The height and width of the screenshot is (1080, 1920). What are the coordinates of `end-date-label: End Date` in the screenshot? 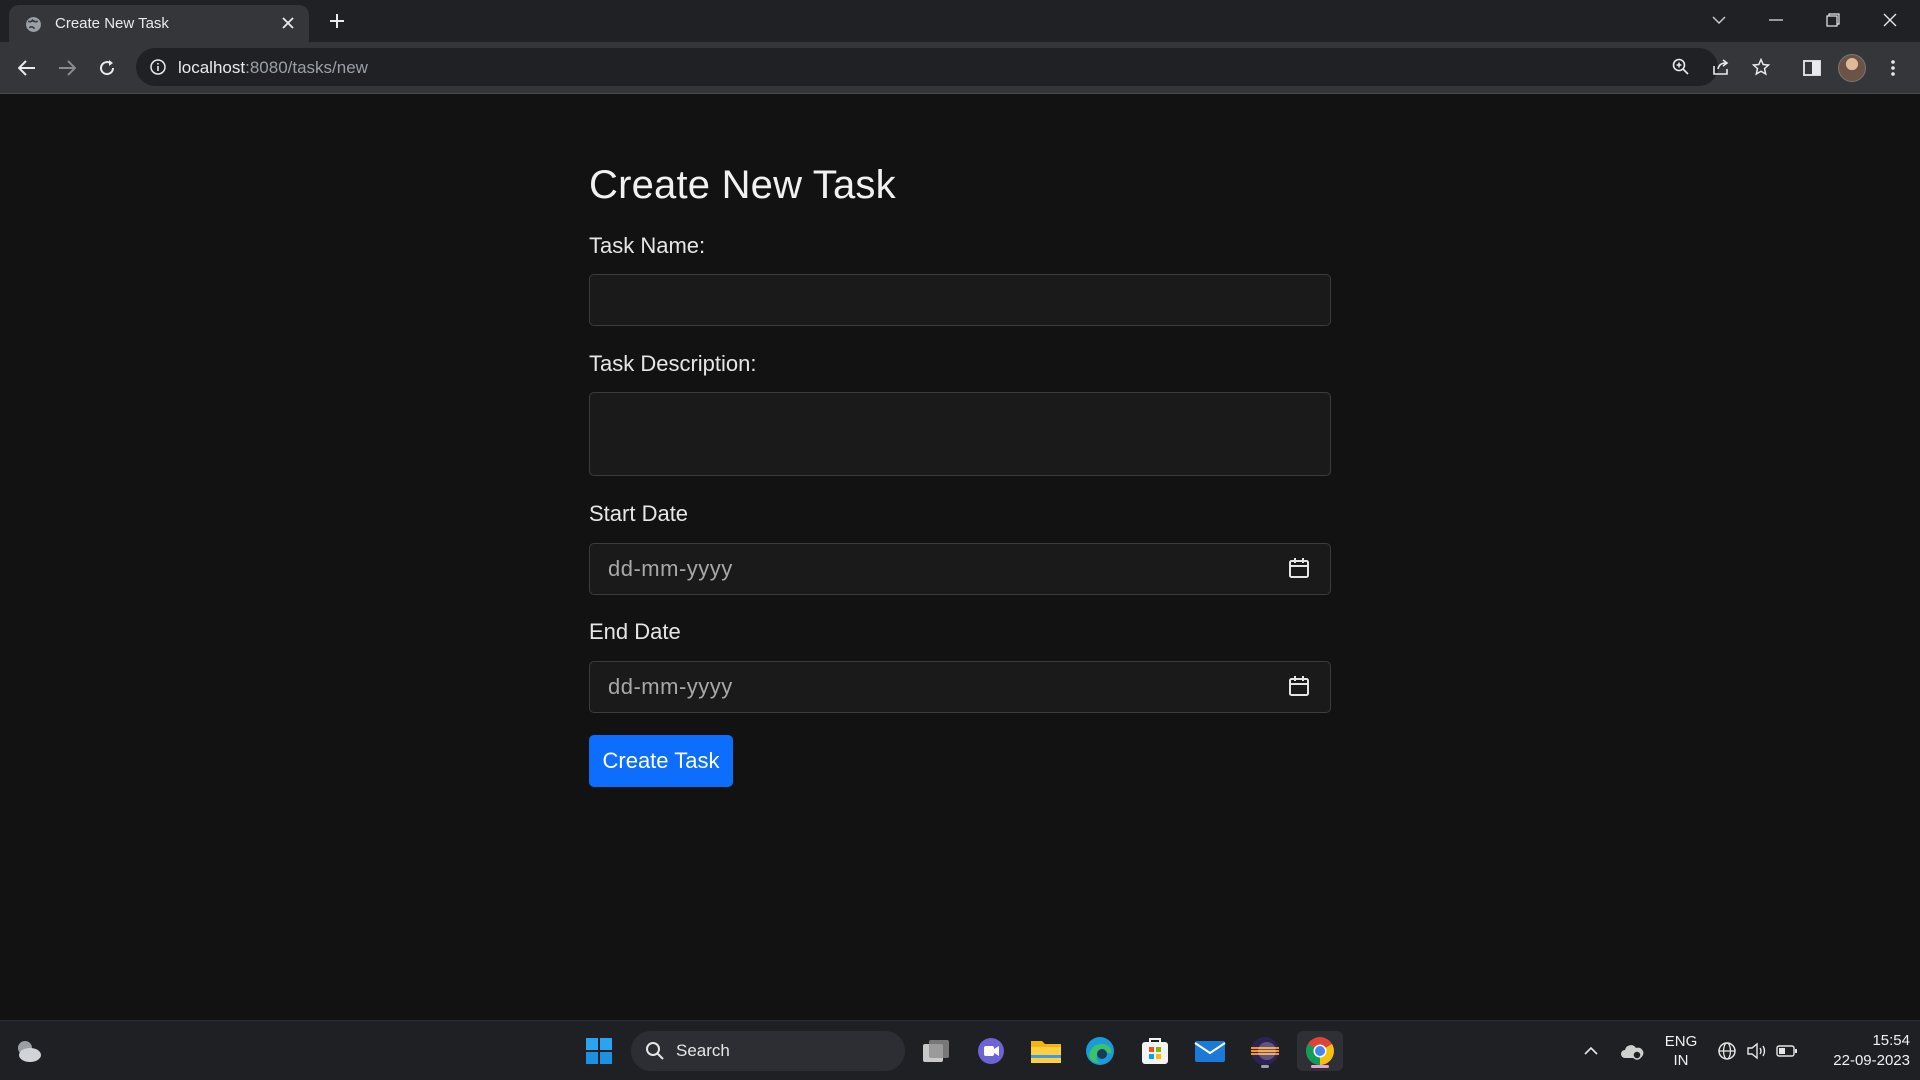 It's located at (635, 631).